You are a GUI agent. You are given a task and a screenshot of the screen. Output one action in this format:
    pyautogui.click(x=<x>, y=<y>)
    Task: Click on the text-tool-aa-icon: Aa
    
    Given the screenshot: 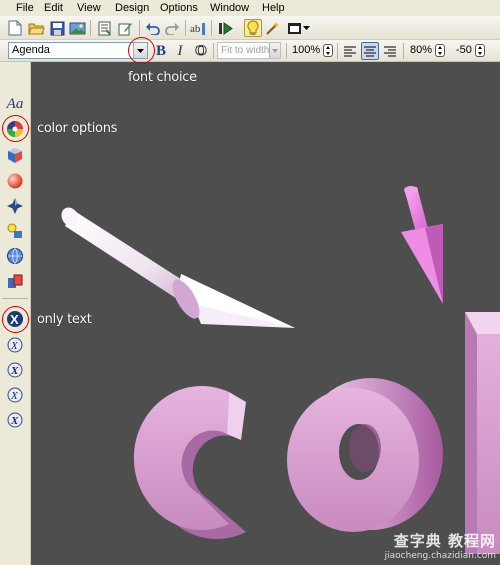 What is the action you would take?
    pyautogui.click(x=15, y=104)
    